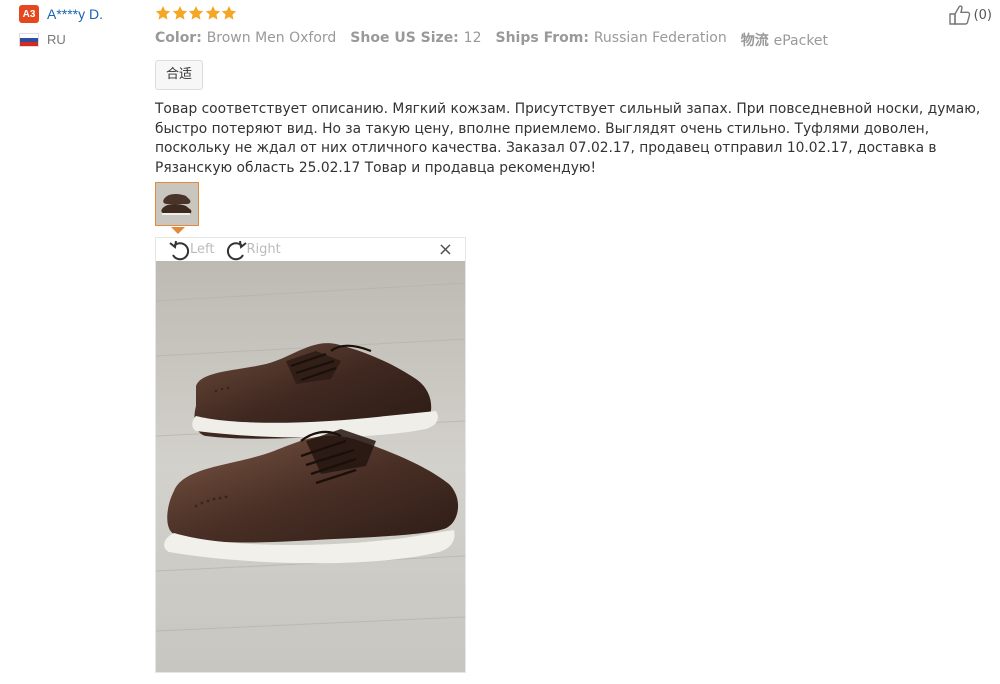 The width and height of the screenshot is (1000, 684). Describe the element at coordinates (29, 39) in the screenshot. I see `flag-icon` at that location.